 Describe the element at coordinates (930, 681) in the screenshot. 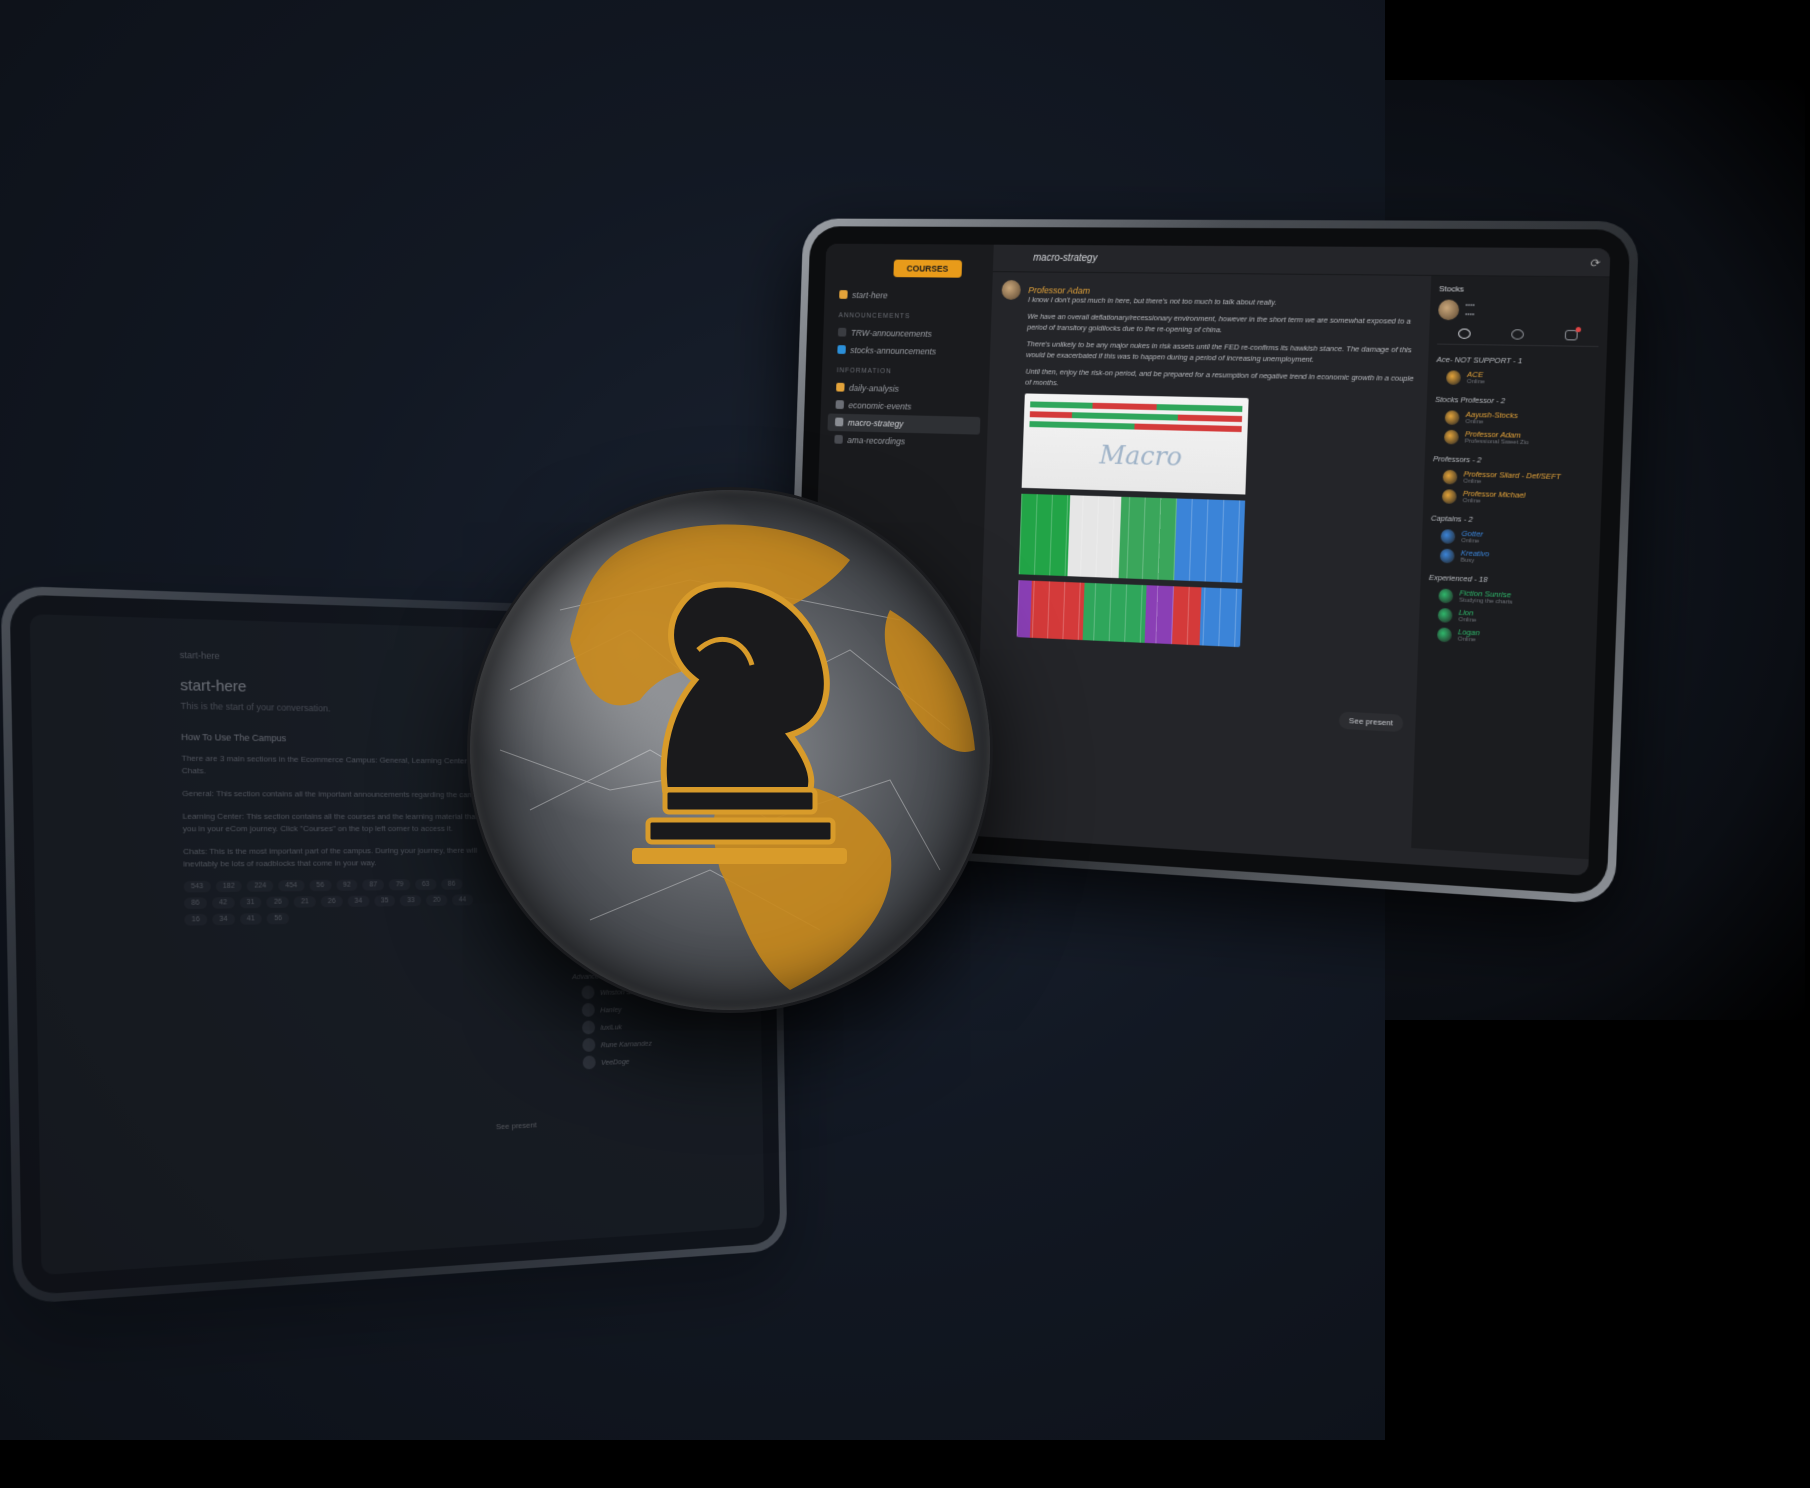

I see `continent-africa` at that location.